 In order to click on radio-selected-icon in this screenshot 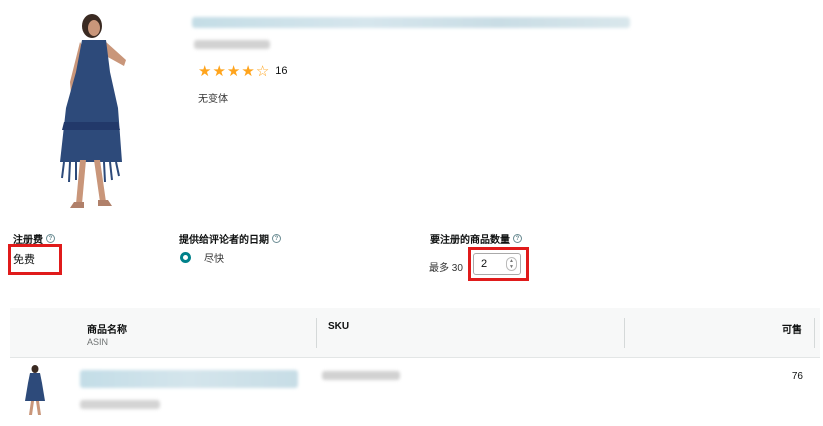, I will do `click(185, 257)`.